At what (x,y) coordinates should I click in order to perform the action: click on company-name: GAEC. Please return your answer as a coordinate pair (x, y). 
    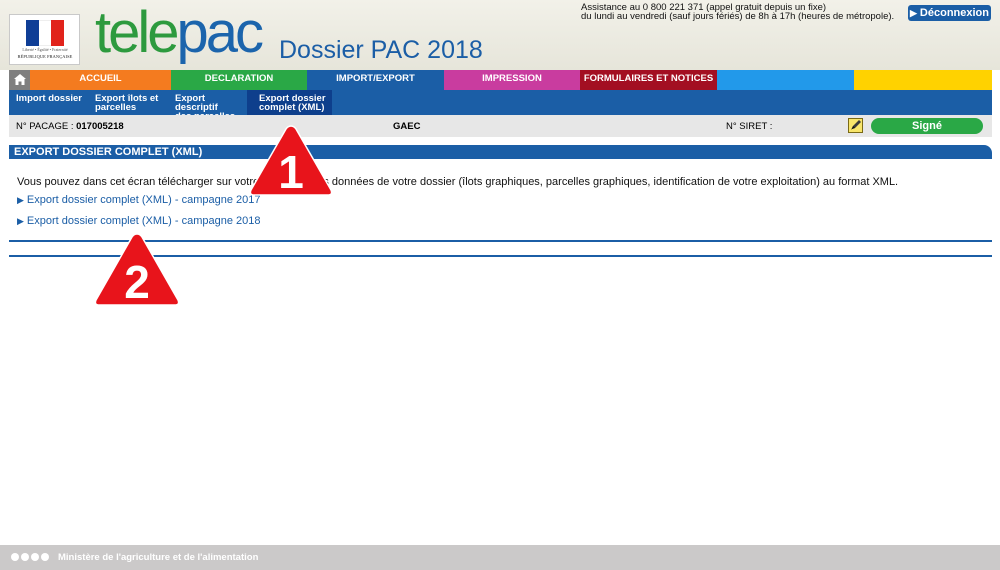
    Looking at the image, I should click on (407, 126).